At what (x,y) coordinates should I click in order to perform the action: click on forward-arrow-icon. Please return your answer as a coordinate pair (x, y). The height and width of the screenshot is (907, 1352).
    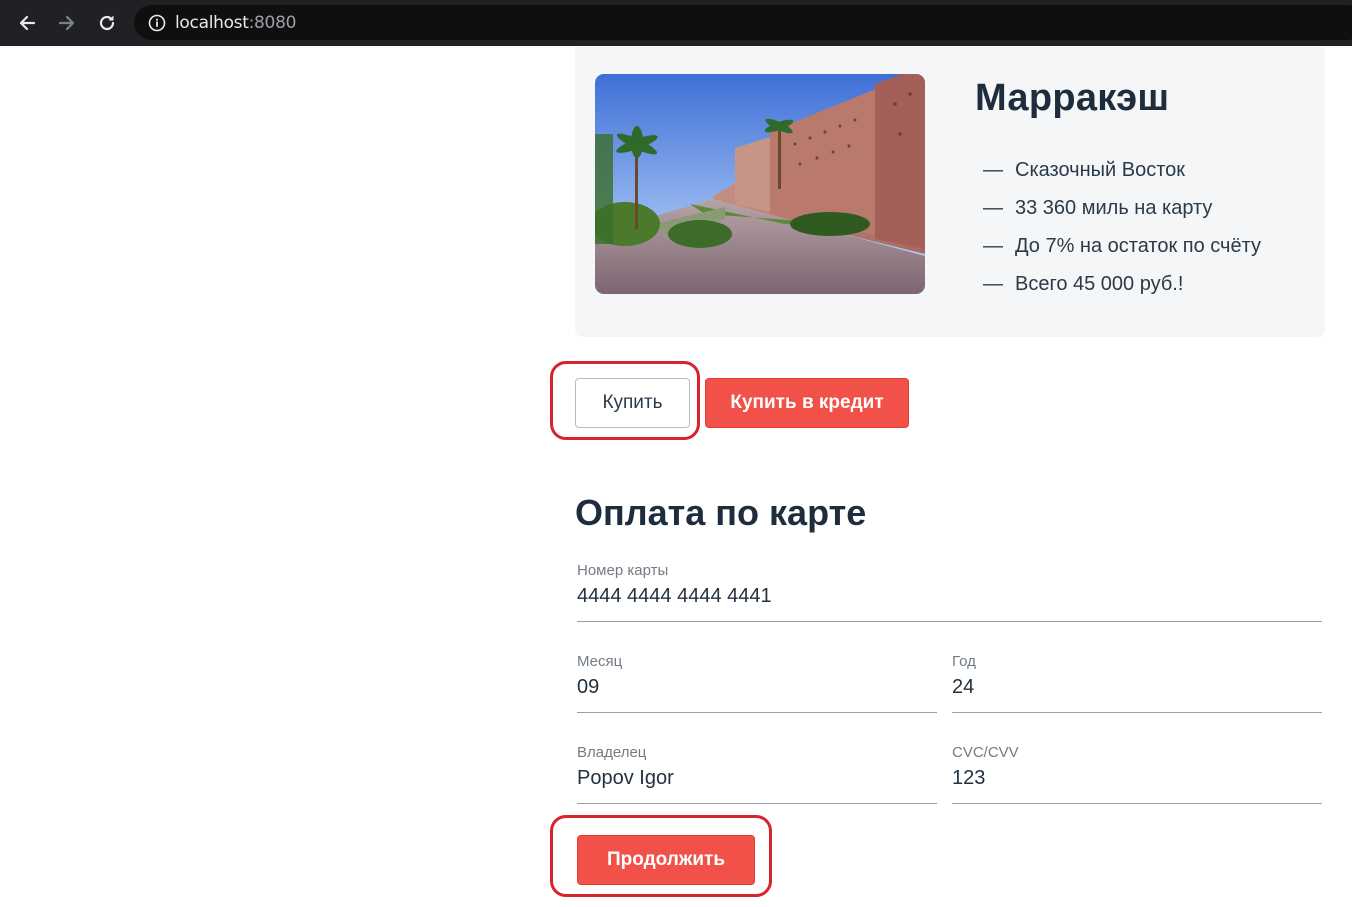
    Looking at the image, I should click on (67, 23).